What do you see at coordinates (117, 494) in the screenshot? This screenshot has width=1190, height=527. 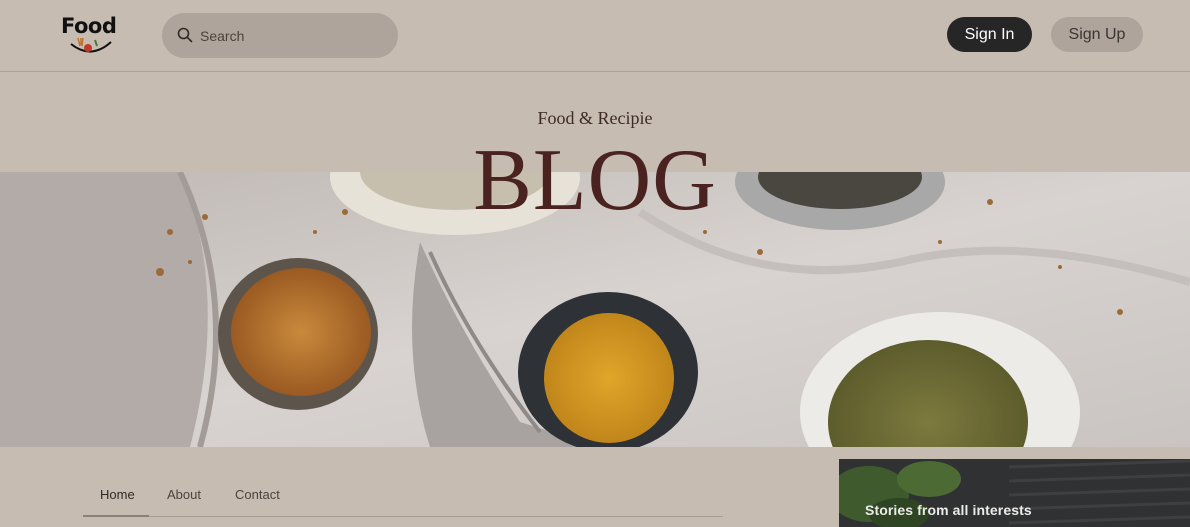 I see `nav-home: Home` at bounding box center [117, 494].